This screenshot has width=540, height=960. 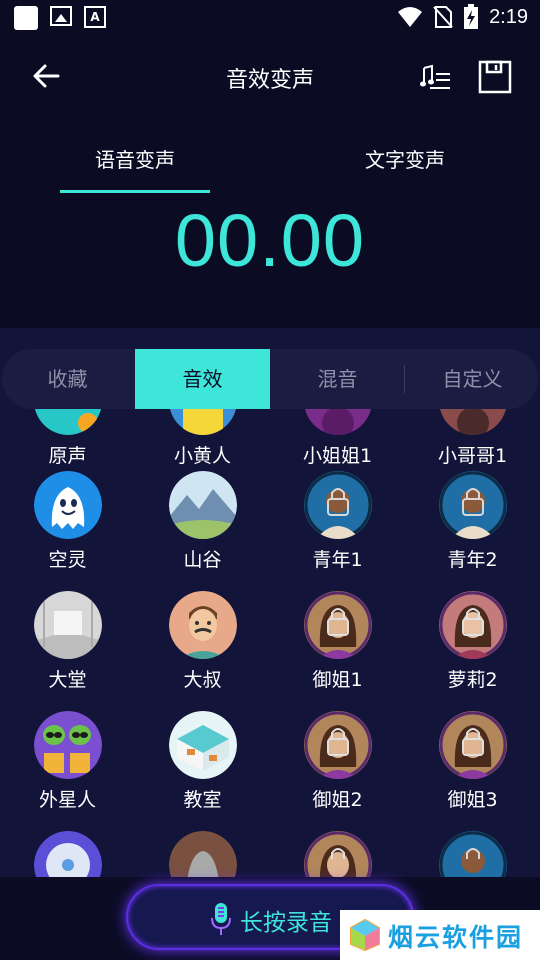 I want to click on effect-label: 原声, so click(x=67, y=456).